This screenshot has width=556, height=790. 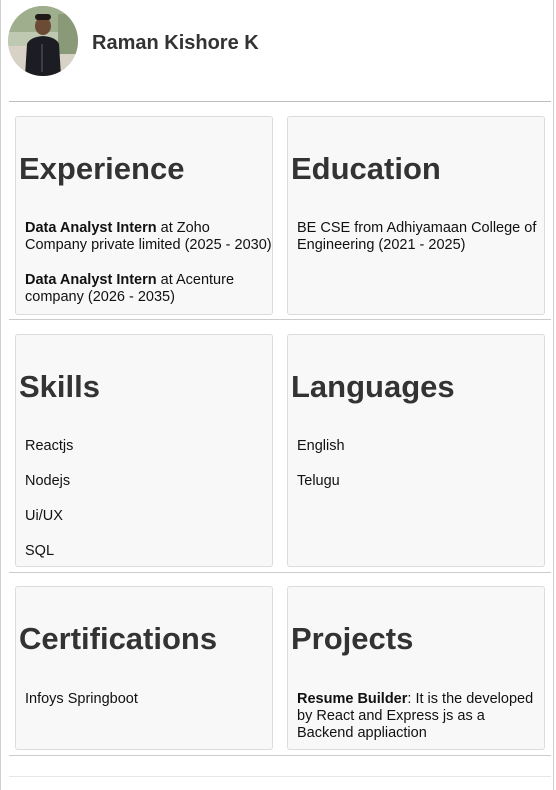 I want to click on experience-title: Experience, so click(x=102, y=168).